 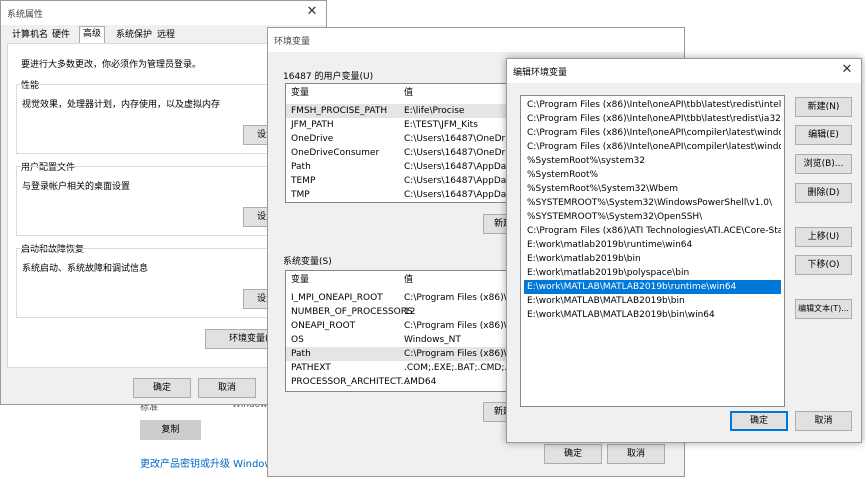 I want to click on performance-desc: 视觉效果，处理器计划，内存使用，以及虚拟内存, so click(x=121, y=105).